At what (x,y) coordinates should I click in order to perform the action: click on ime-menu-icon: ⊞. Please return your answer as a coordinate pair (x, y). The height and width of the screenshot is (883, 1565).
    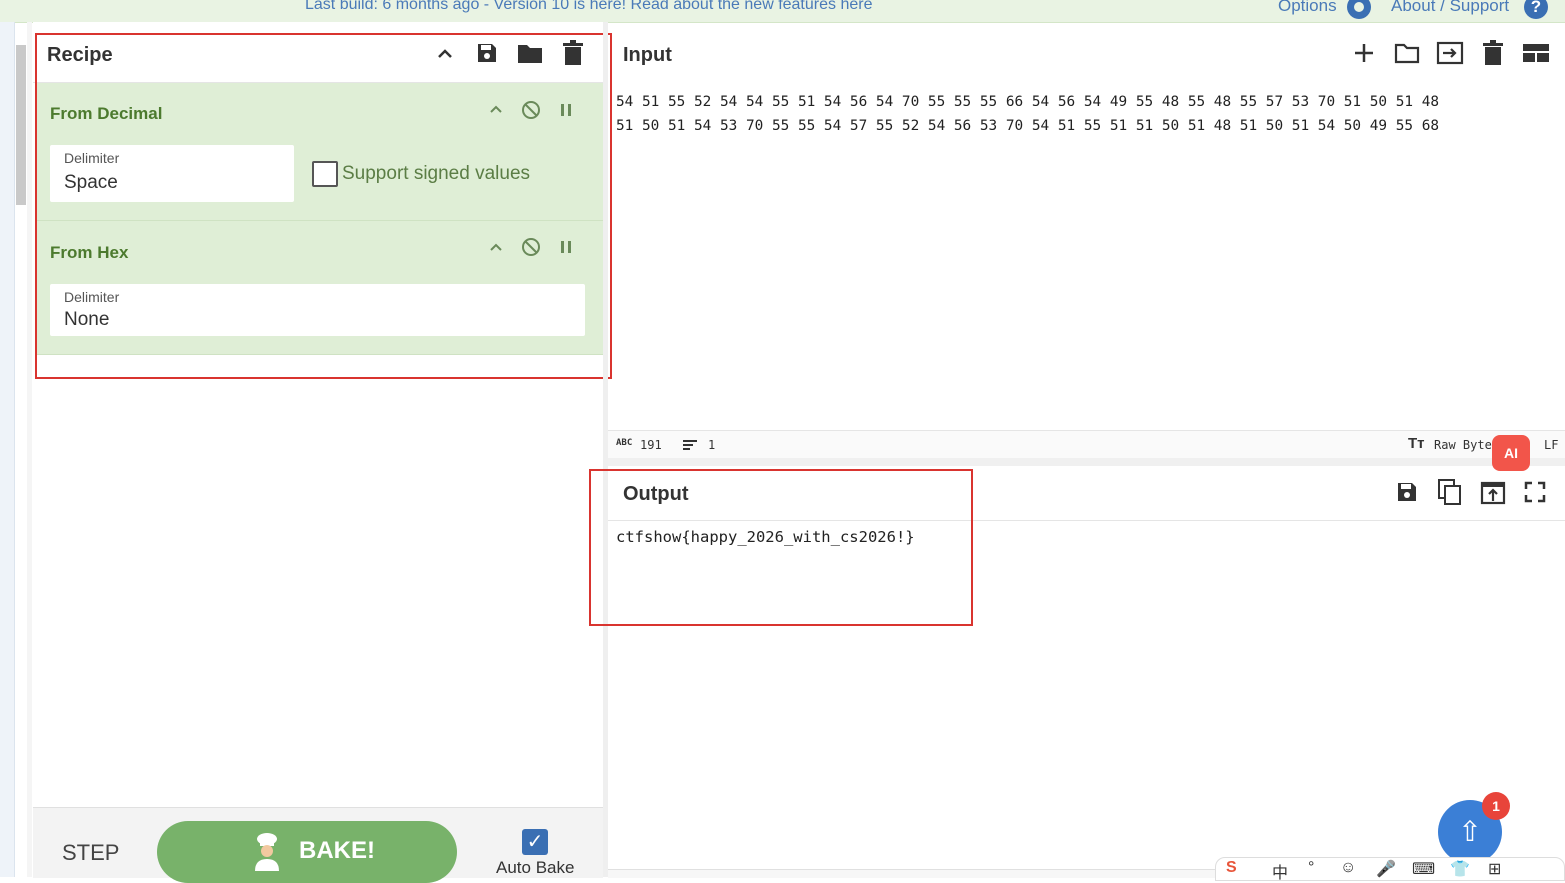
    Looking at the image, I should click on (1494, 869).